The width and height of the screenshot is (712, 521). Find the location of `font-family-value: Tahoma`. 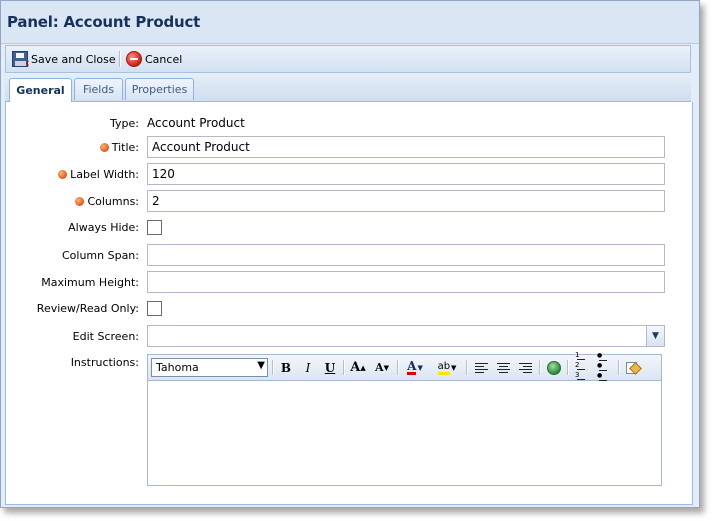

font-family-value: Tahoma is located at coordinates (177, 367).